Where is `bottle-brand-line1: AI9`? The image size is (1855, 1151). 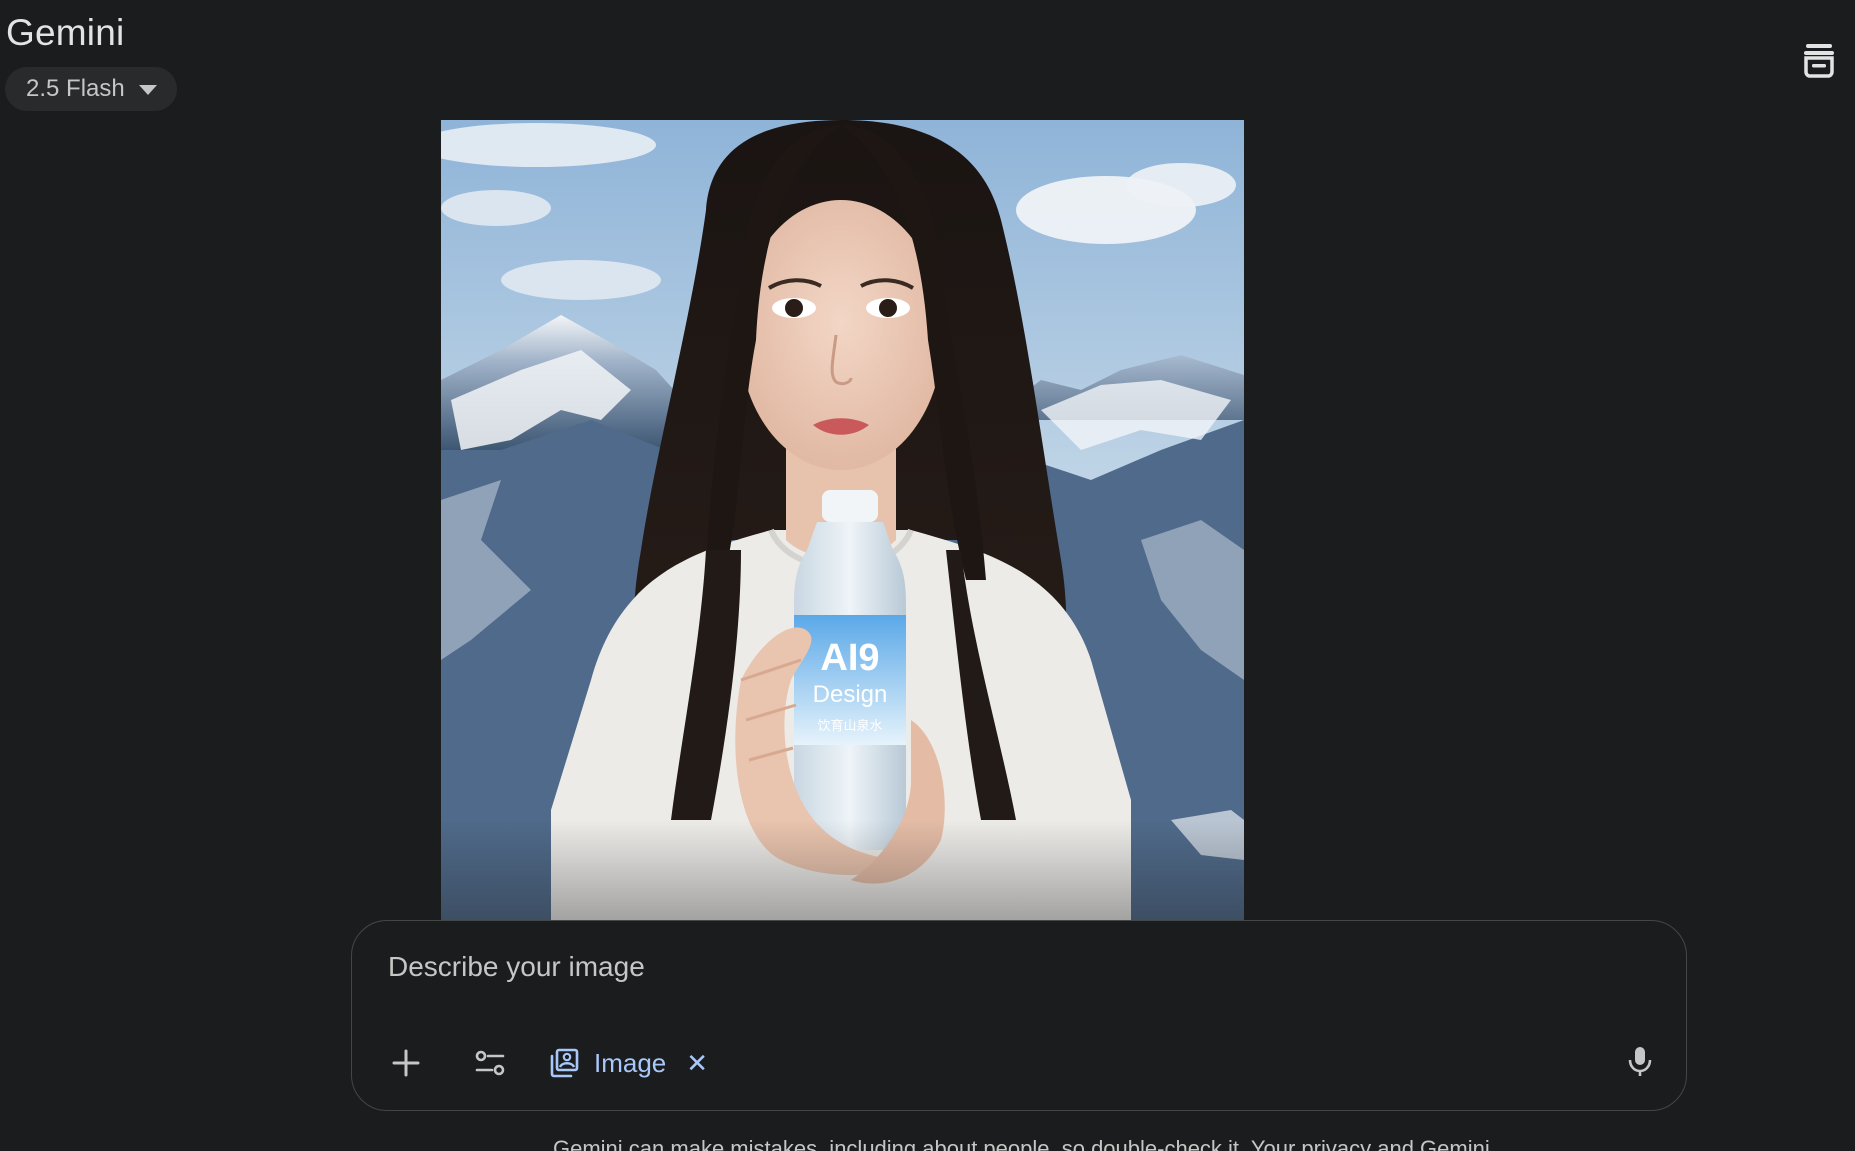
bottle-brand-line1: AI9 is located at coordinates (849, 658).